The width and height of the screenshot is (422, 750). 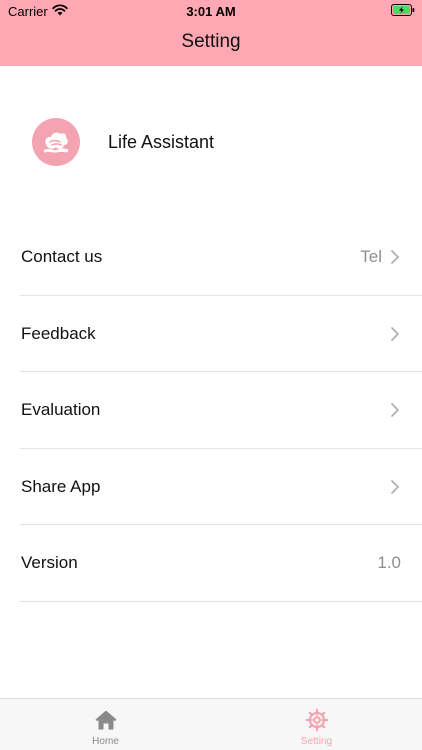 I want to click on header: Carrier 3:01 AM Setting, so click(x=211, y=33).